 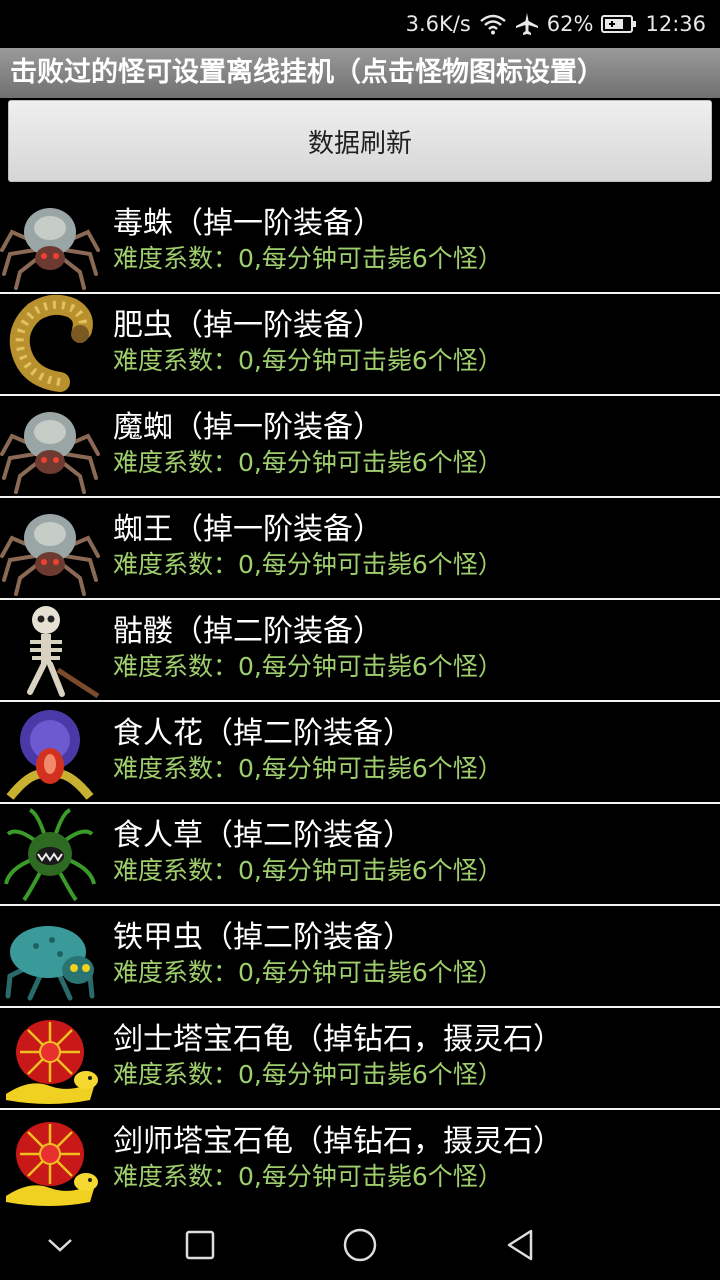 I want to click on monster-name: 蜘王（掉一阶装备）, so click(x=248, y=529).